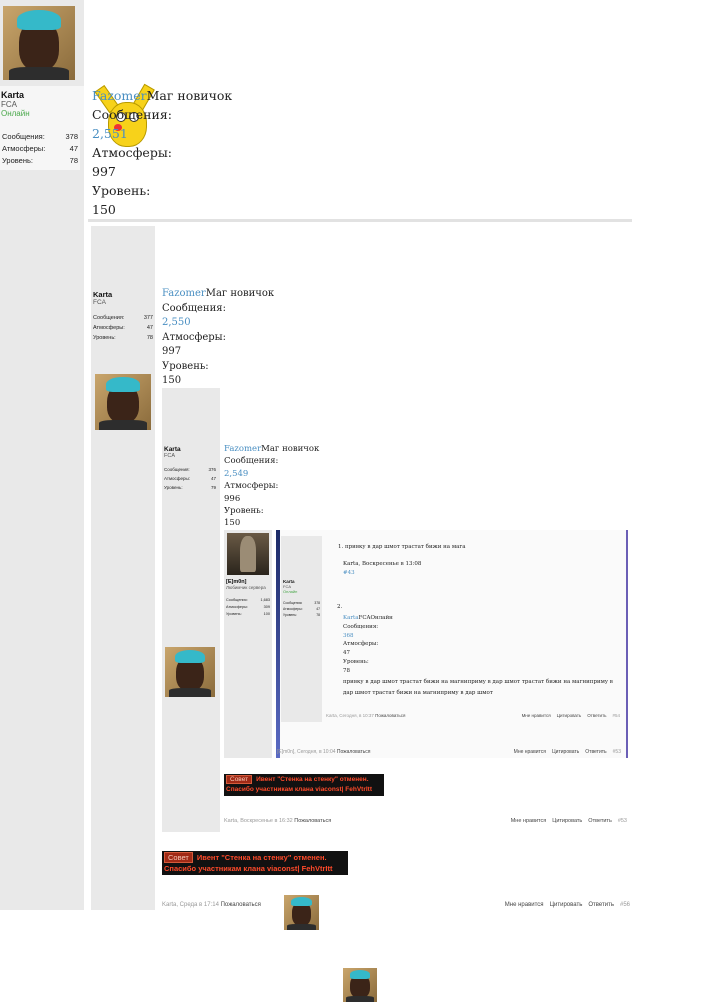 This screenshot has width=722, height=1002. I want to click on stat-row: Сообщения: 378, so click(40, 136).